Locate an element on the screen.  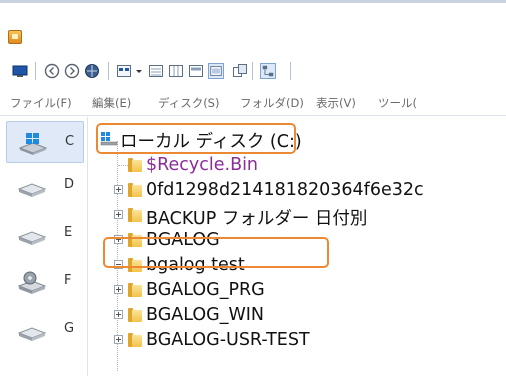
forward-icon is located at coordinates (72, 71).